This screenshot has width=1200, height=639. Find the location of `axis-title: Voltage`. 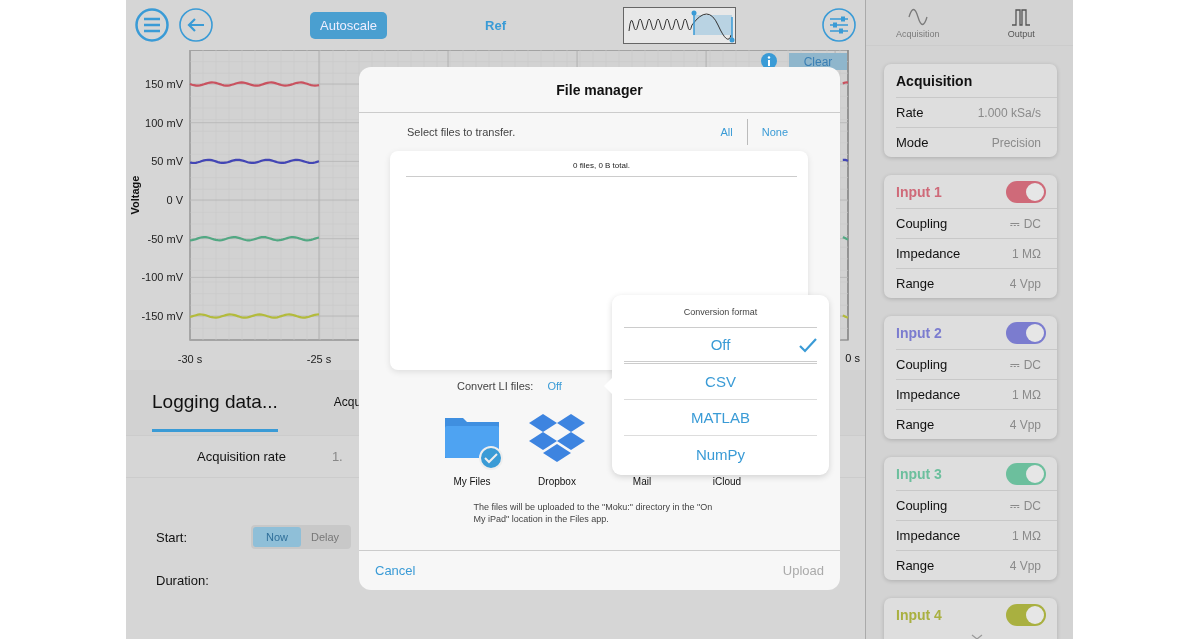

axis-title: Voltage is located at coordinates (135, 195).